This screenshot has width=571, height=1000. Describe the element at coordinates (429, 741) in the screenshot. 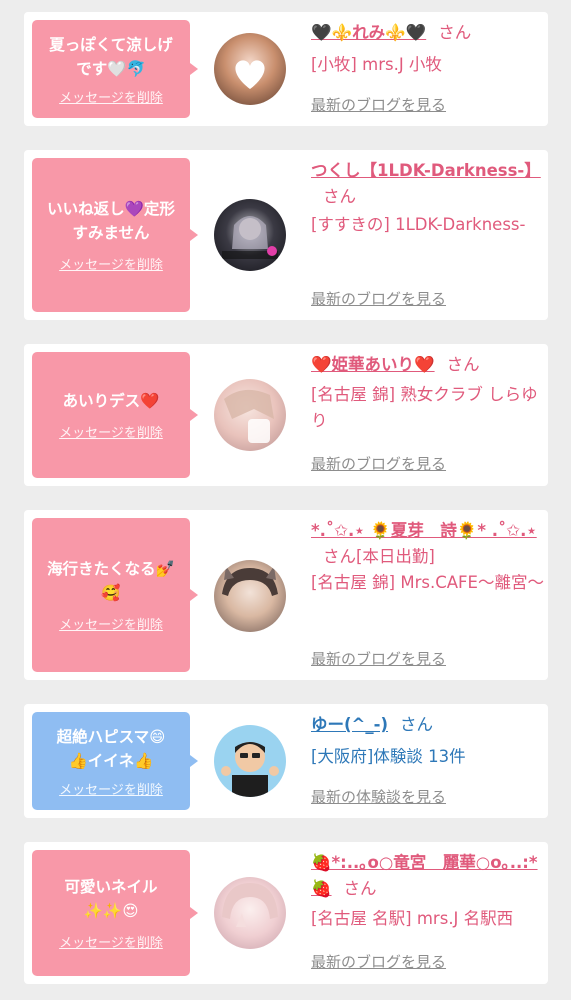

I see `user-info: ゆー(^_-) さん [大阪府]体験談 13件` at that location.